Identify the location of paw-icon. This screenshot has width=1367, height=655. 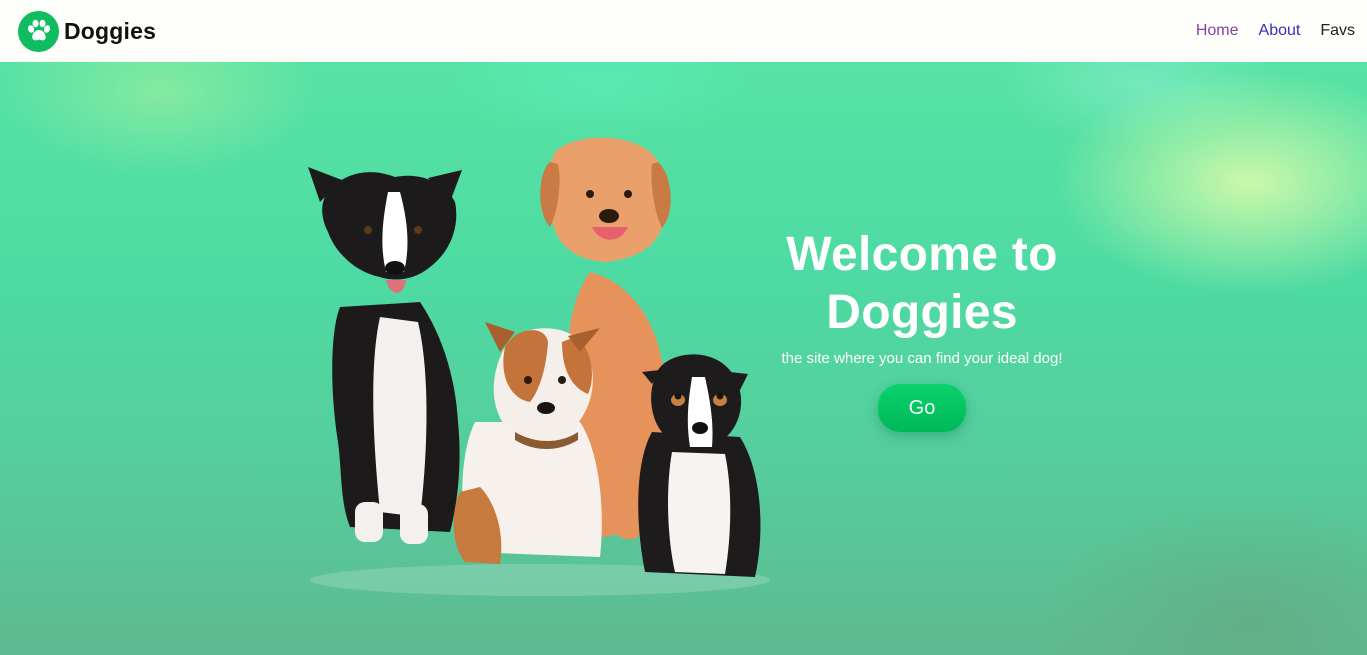
(38, 31).